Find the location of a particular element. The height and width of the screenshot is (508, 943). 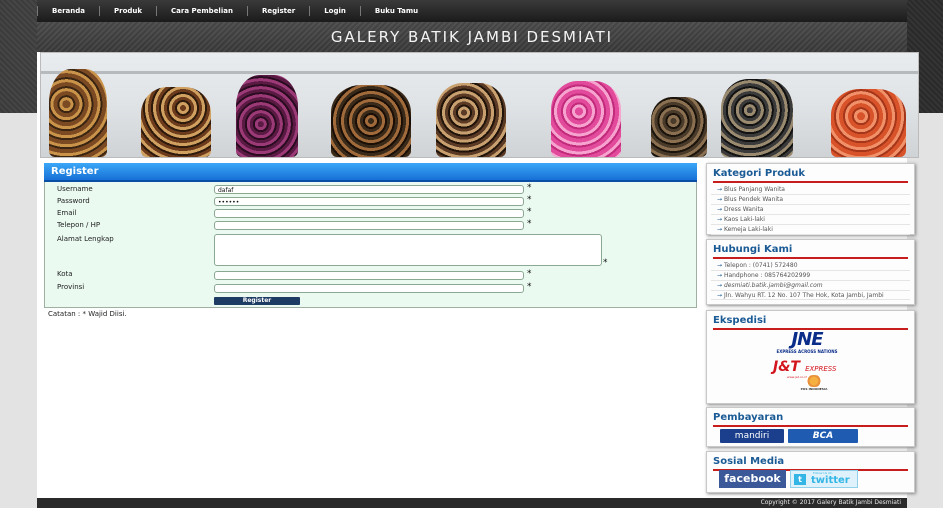

alamat-label: Alamat Lengkap is located at coordinates (85, 239).